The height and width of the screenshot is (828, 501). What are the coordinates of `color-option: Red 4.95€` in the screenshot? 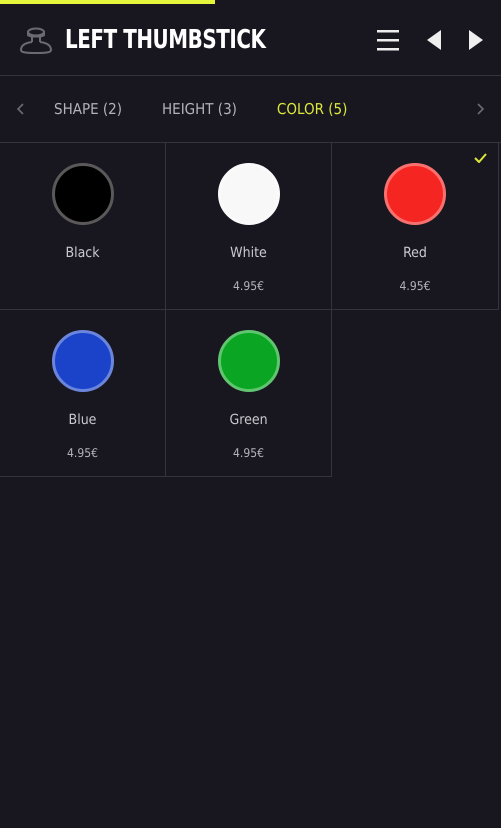 It's located at (415, 226).